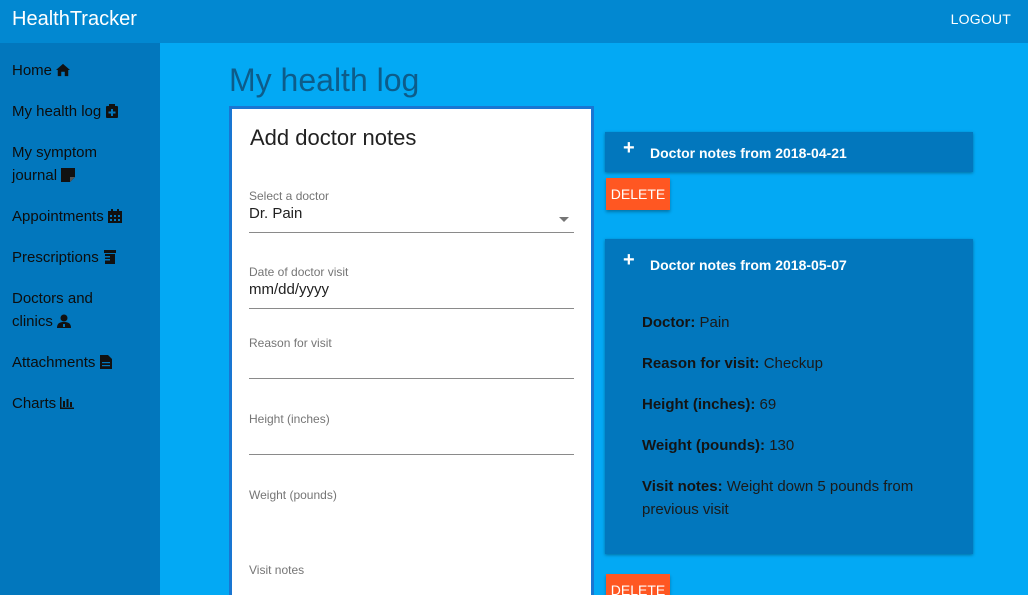  I want to click on detail-value: Checkup, so click(793, 363).